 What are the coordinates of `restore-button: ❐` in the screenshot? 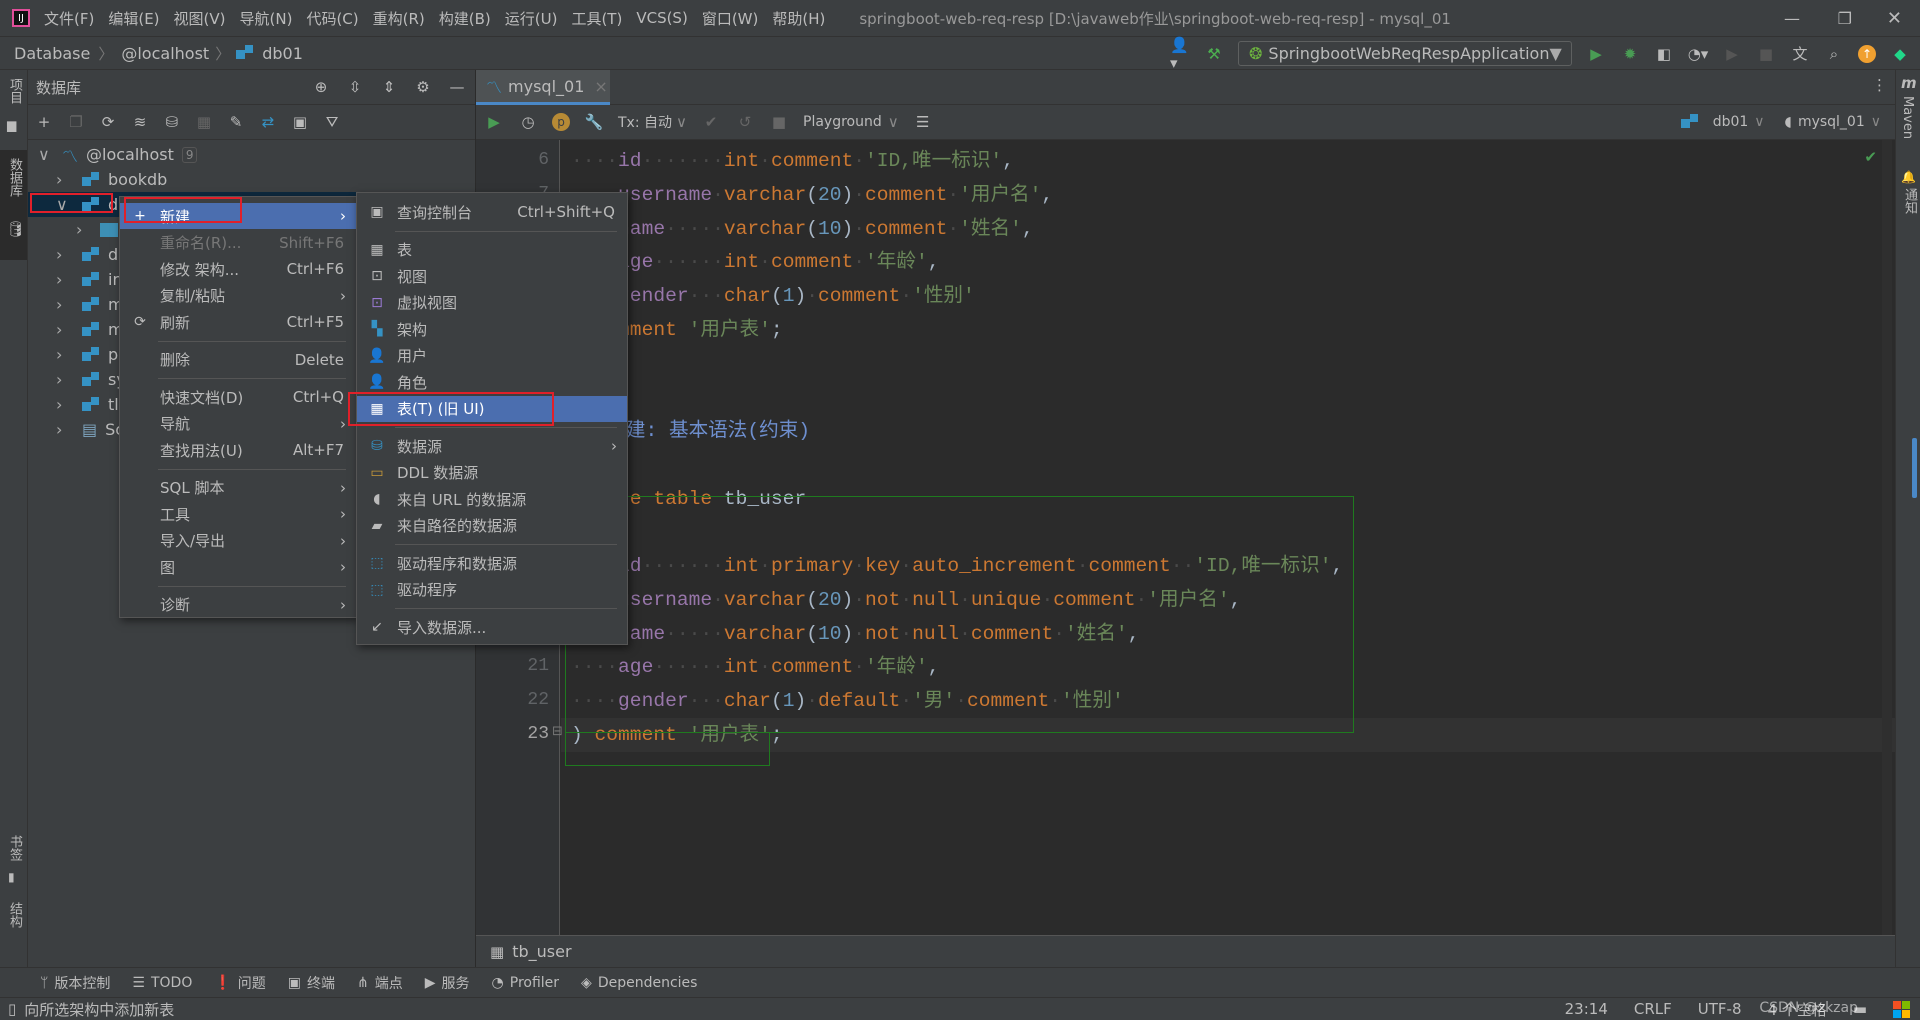 It's located at (1845, 18).